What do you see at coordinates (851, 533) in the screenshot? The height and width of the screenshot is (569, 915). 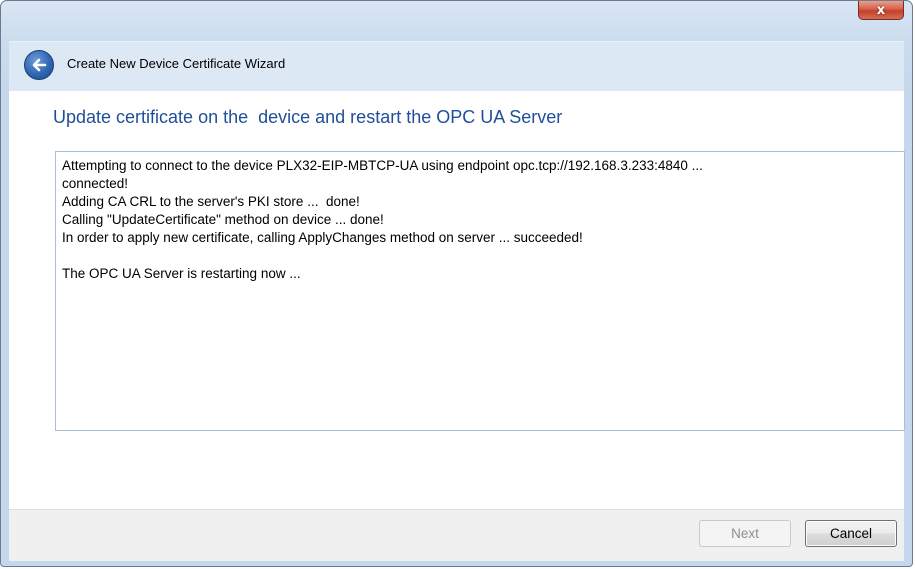 I see `cancel-button: Cancel` at bounding box center [851, 533].